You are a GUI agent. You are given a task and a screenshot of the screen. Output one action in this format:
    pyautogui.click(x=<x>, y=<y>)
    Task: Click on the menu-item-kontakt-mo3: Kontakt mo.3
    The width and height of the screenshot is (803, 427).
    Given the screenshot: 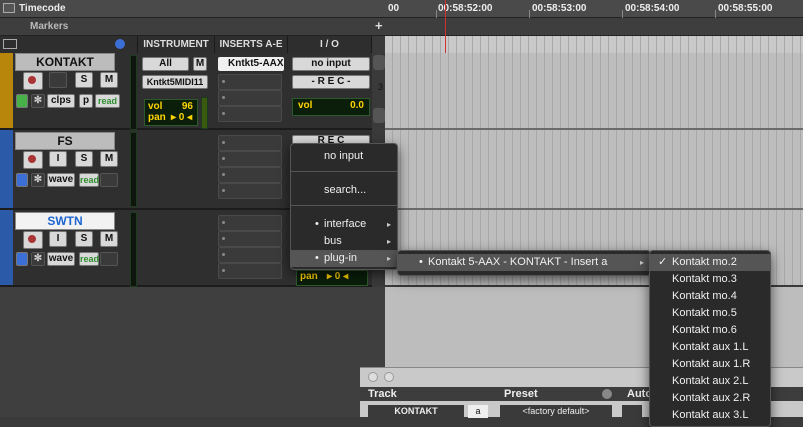 What is the action you would take?
    pyautogui.click(x=710, y=279)
    